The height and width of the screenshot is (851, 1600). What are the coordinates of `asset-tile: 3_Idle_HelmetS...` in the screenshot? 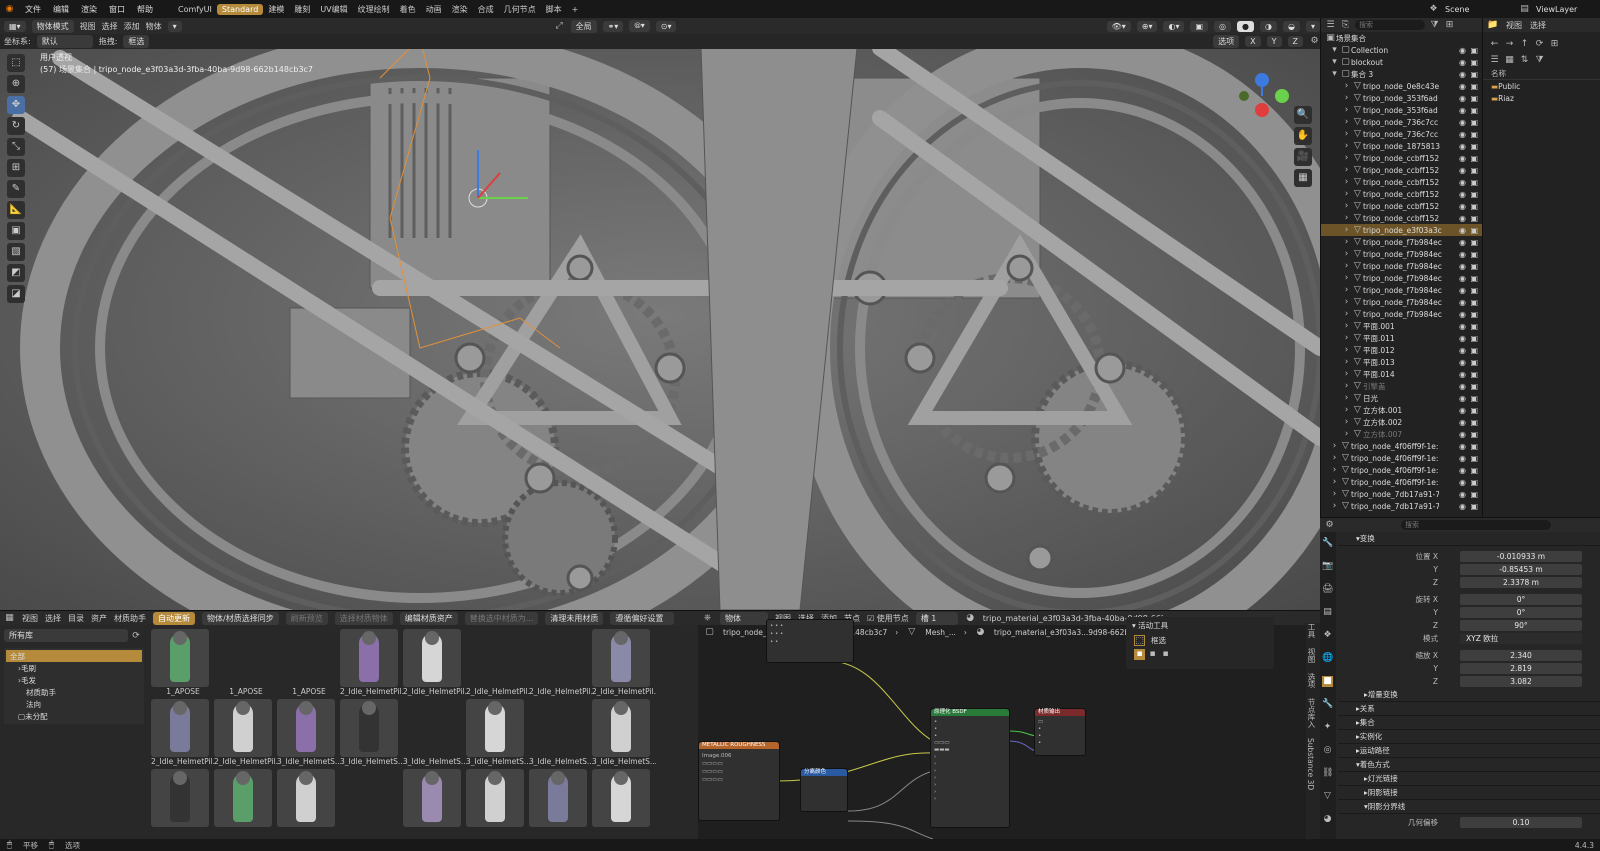 It's located at (498, 732).